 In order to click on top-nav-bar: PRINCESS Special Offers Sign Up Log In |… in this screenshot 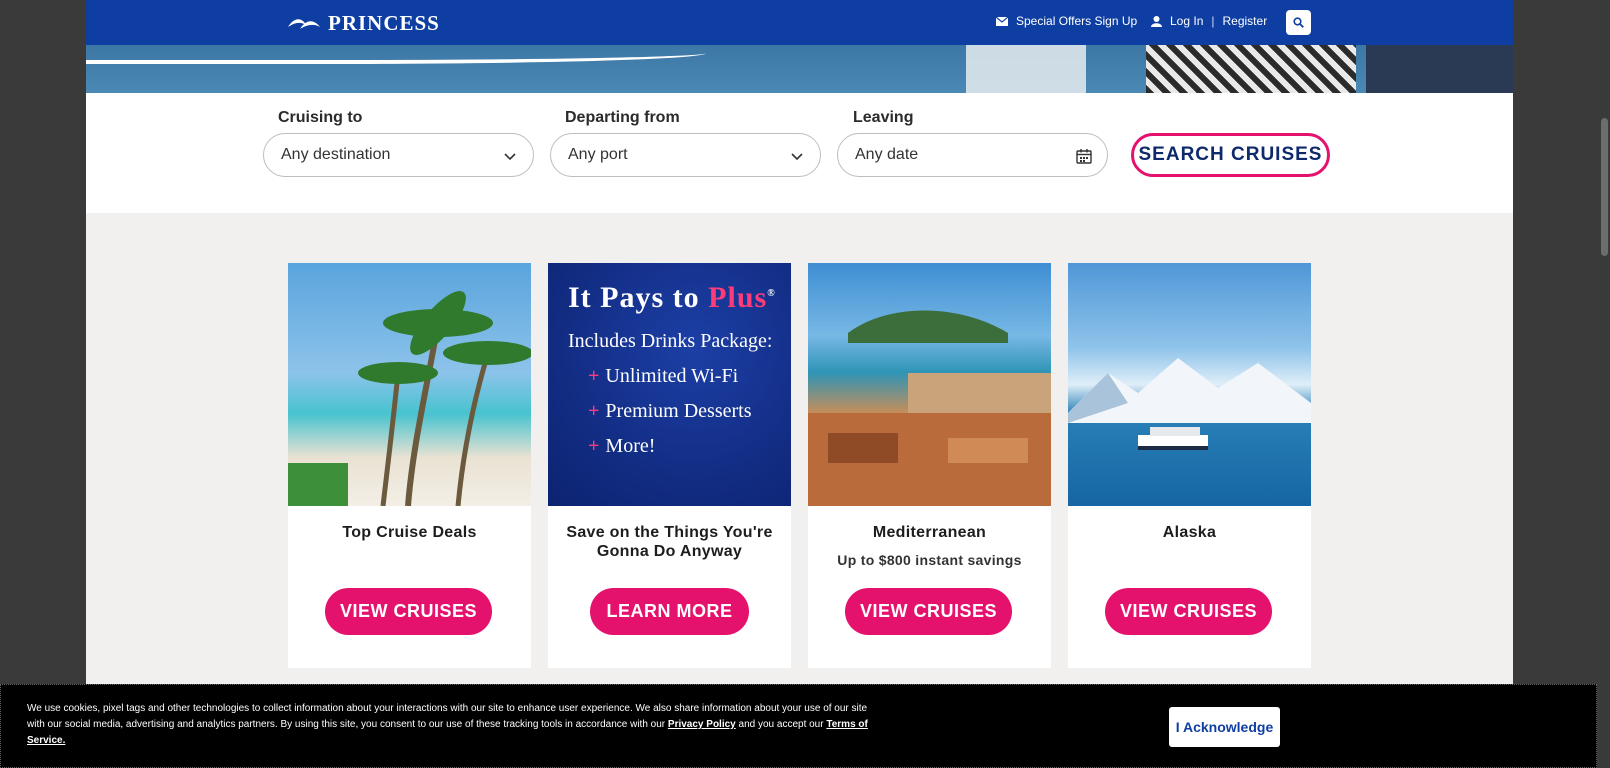, I will do `click(799, 22)`.